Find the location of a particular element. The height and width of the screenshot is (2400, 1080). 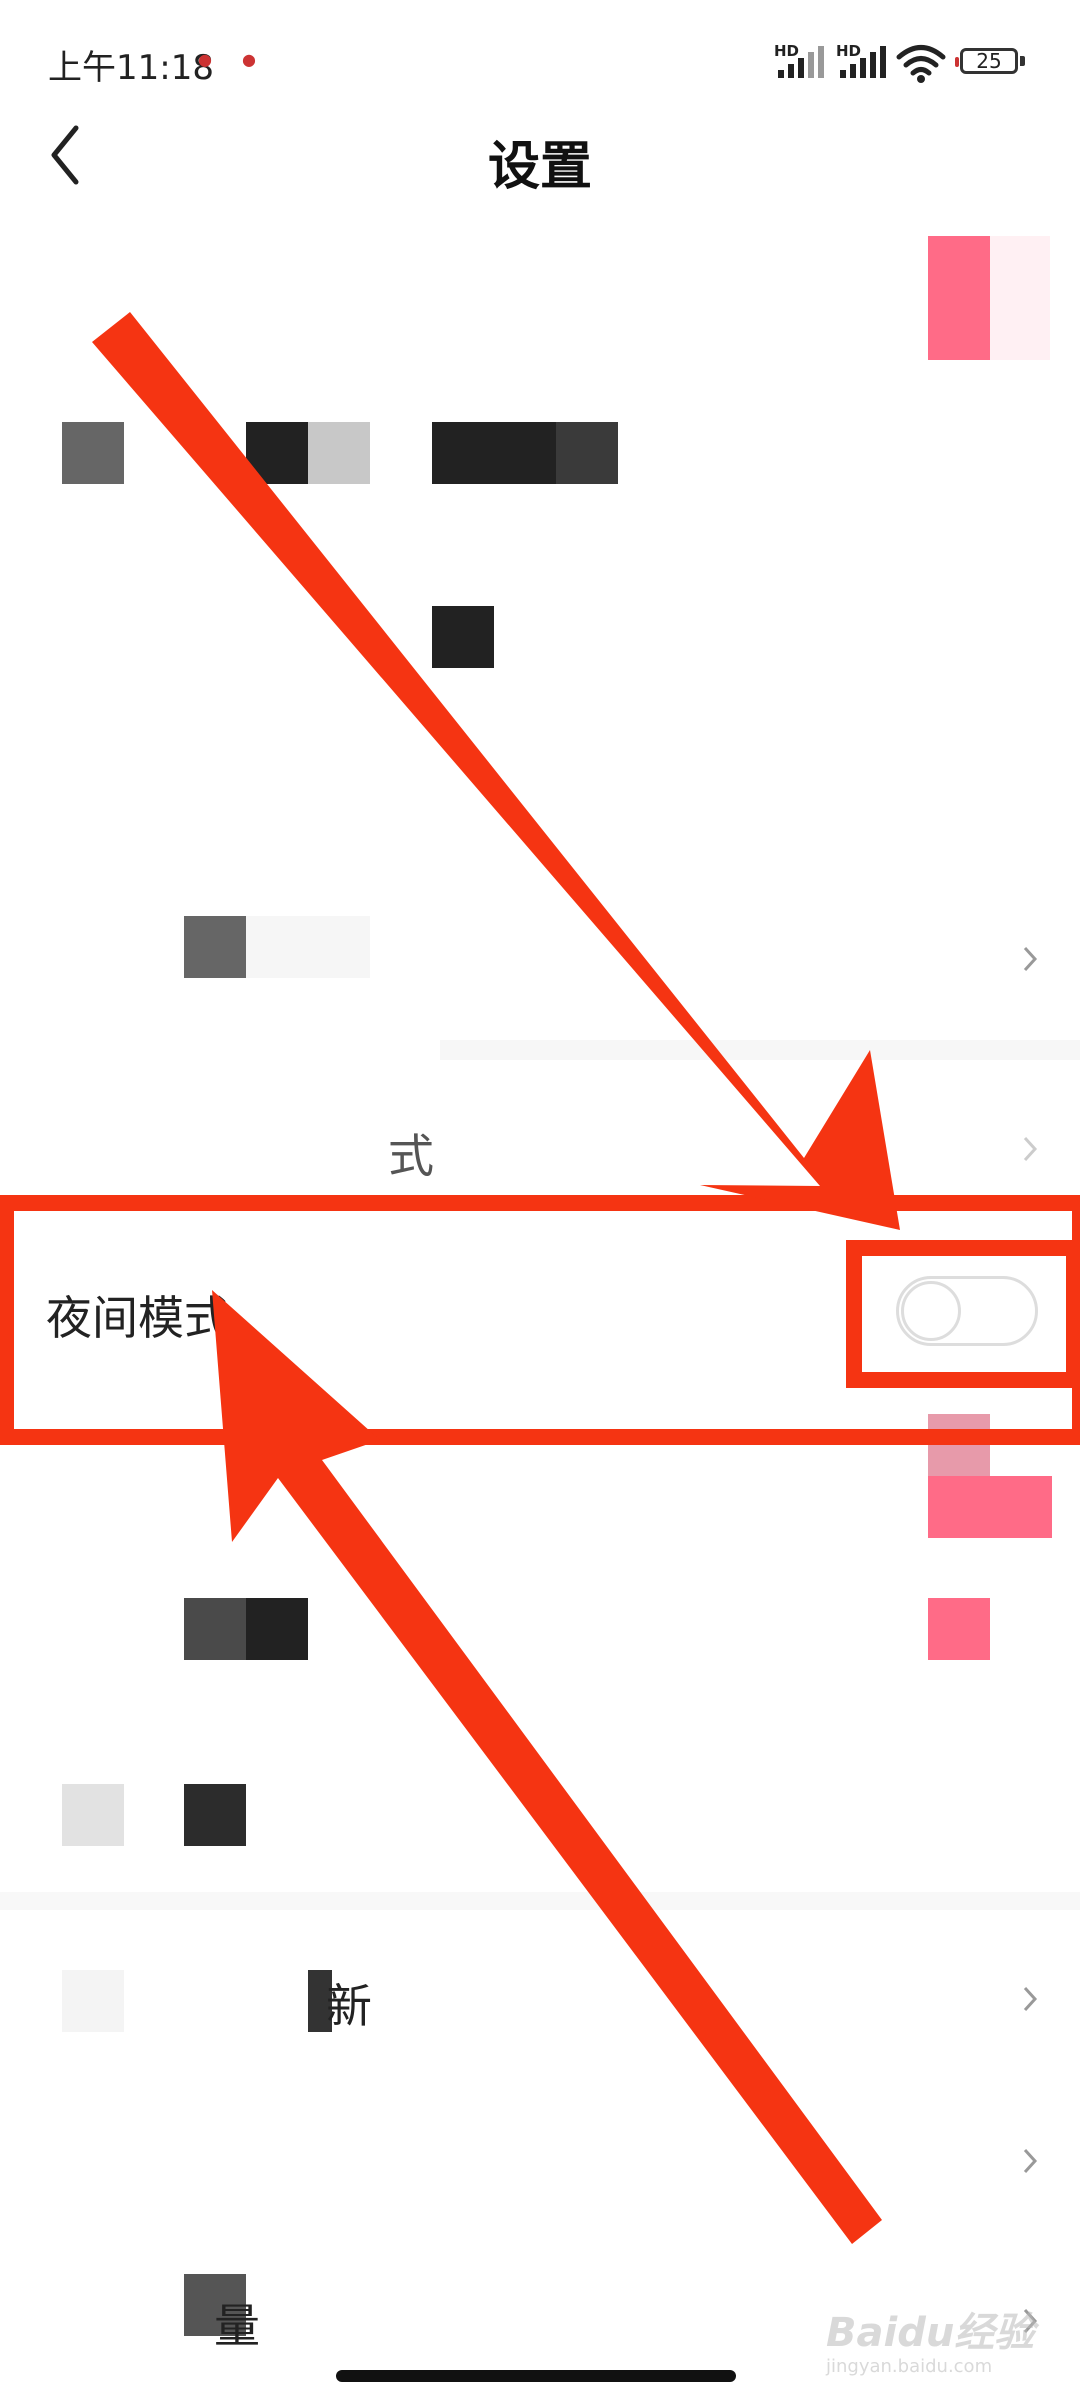

battery-indicator: 25 is located at coordinates (986, 61).